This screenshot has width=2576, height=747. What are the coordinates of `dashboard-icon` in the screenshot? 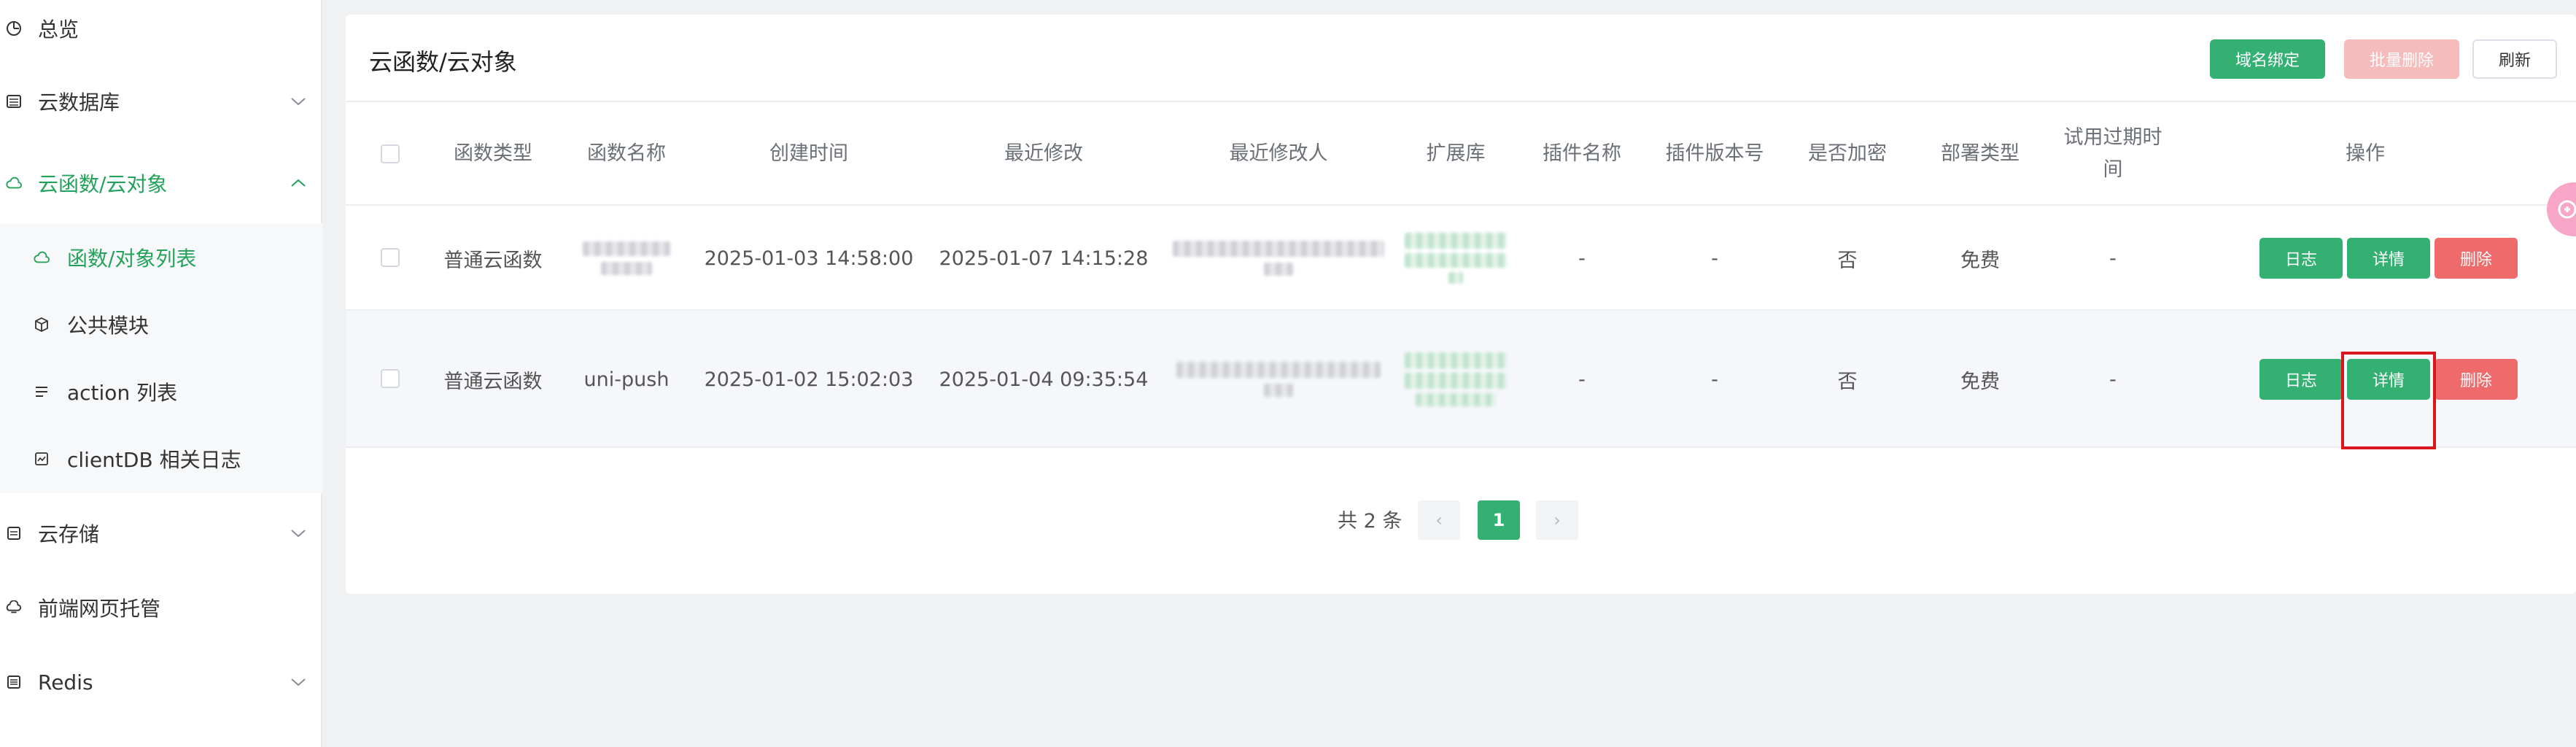 It's located at (14, 28).